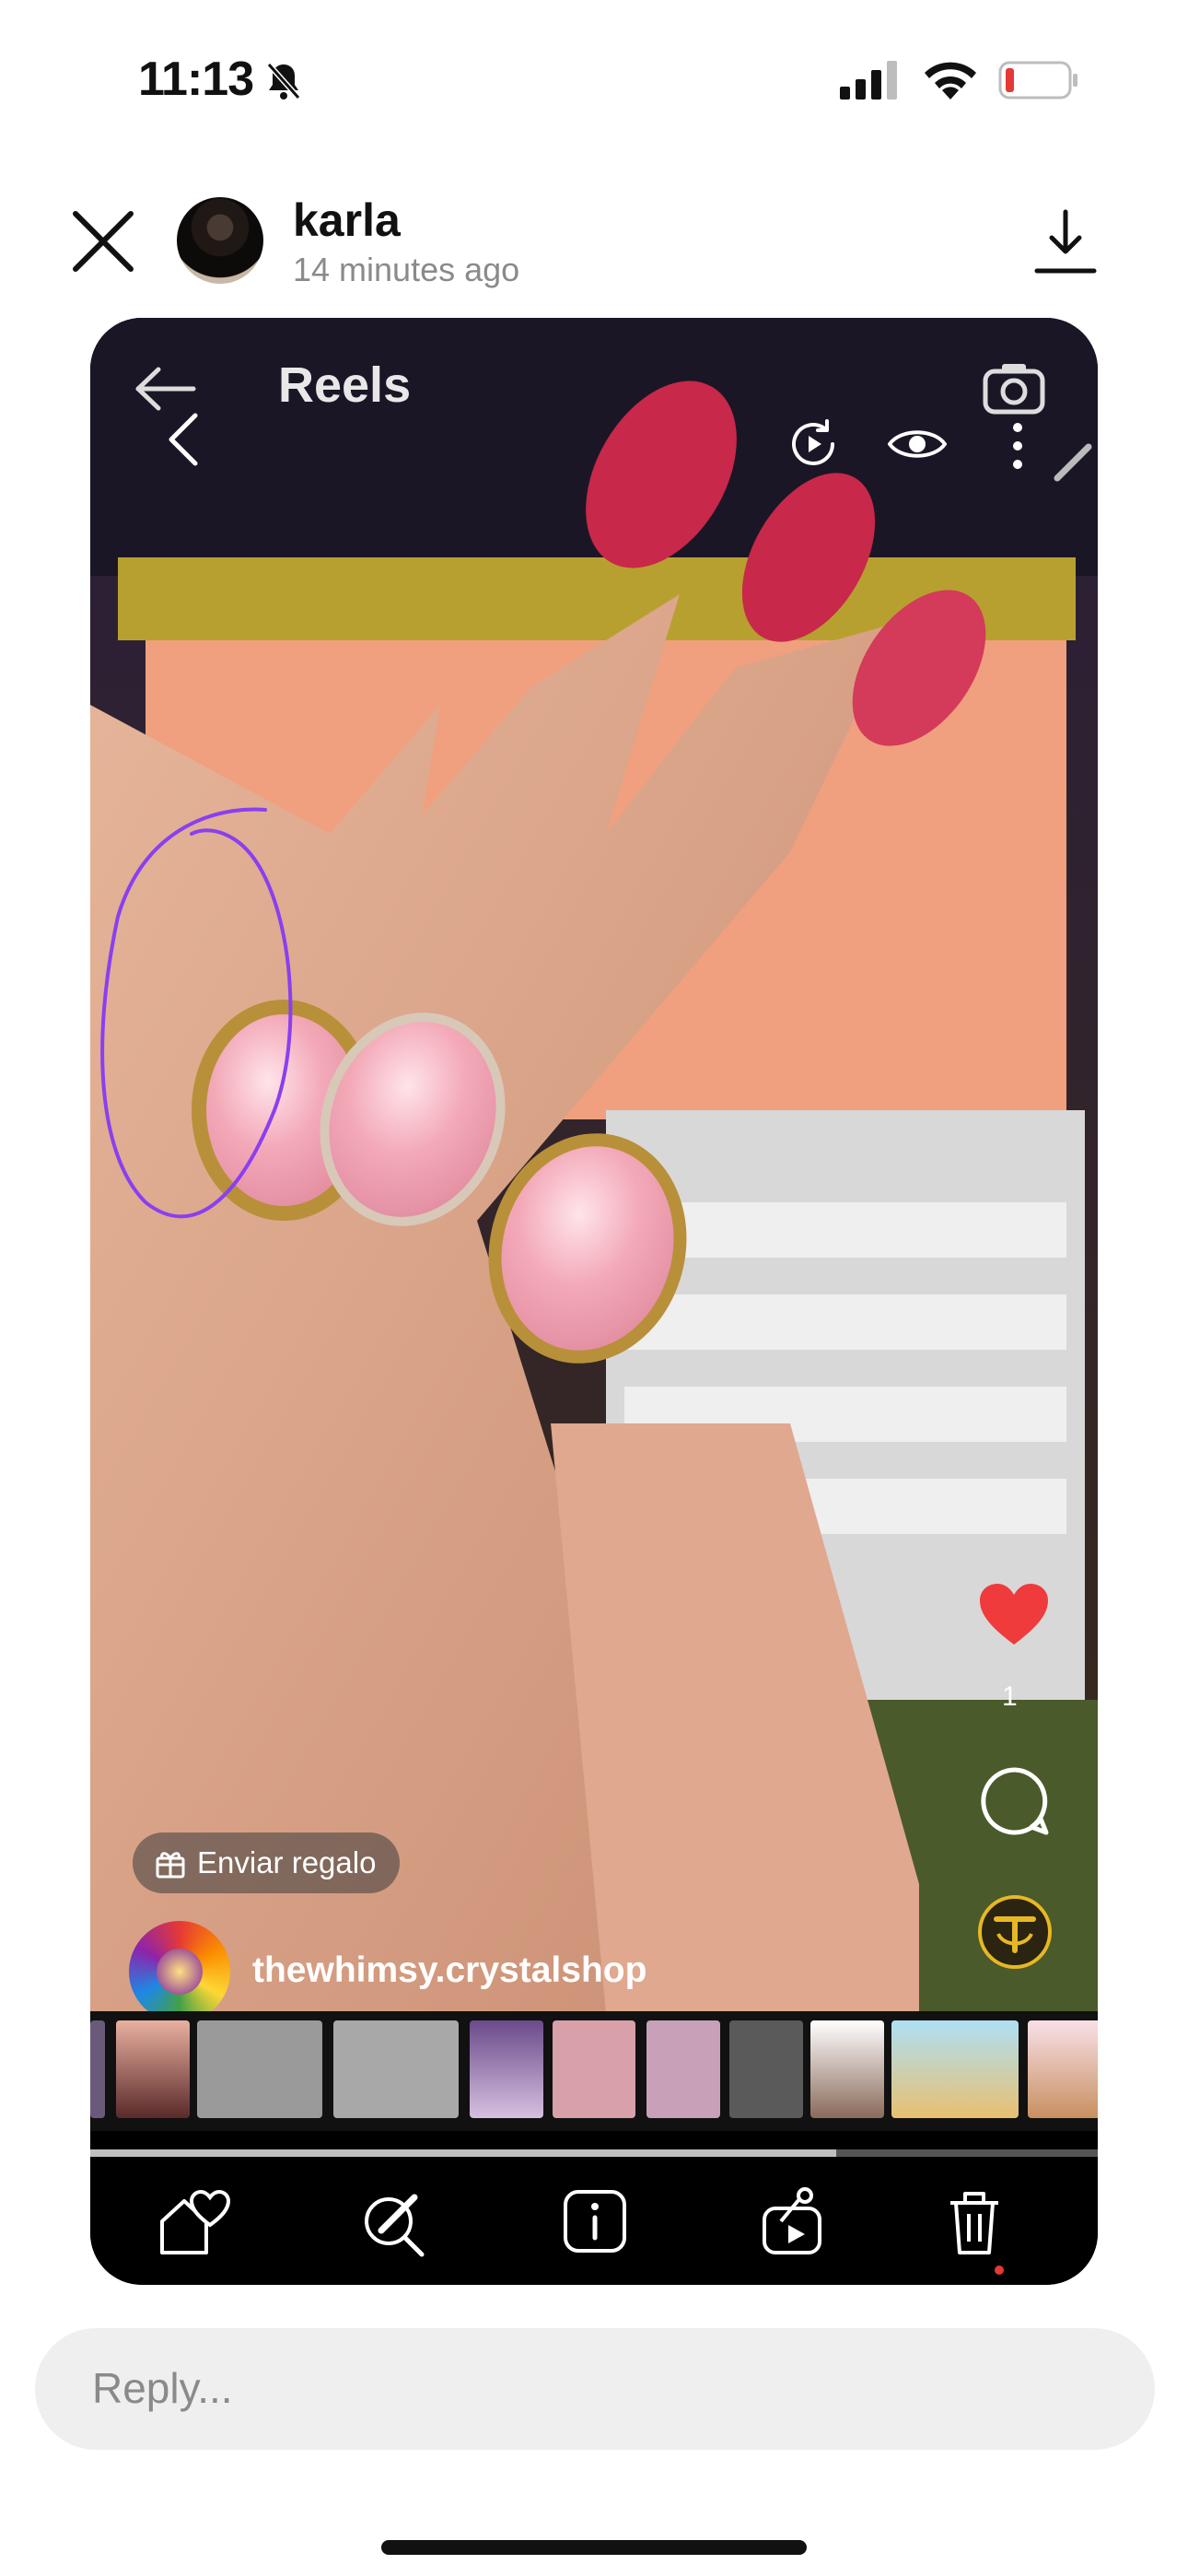  I want to click on reel-creator-avatar, so click(179, 1971).